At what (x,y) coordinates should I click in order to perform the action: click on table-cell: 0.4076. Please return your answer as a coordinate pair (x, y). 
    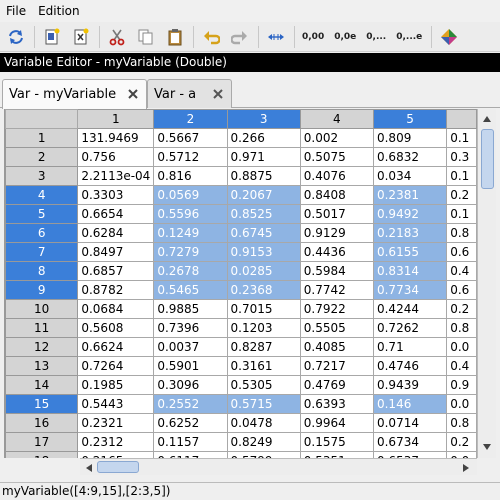
    Looking at the image, I should click on (336, 176).